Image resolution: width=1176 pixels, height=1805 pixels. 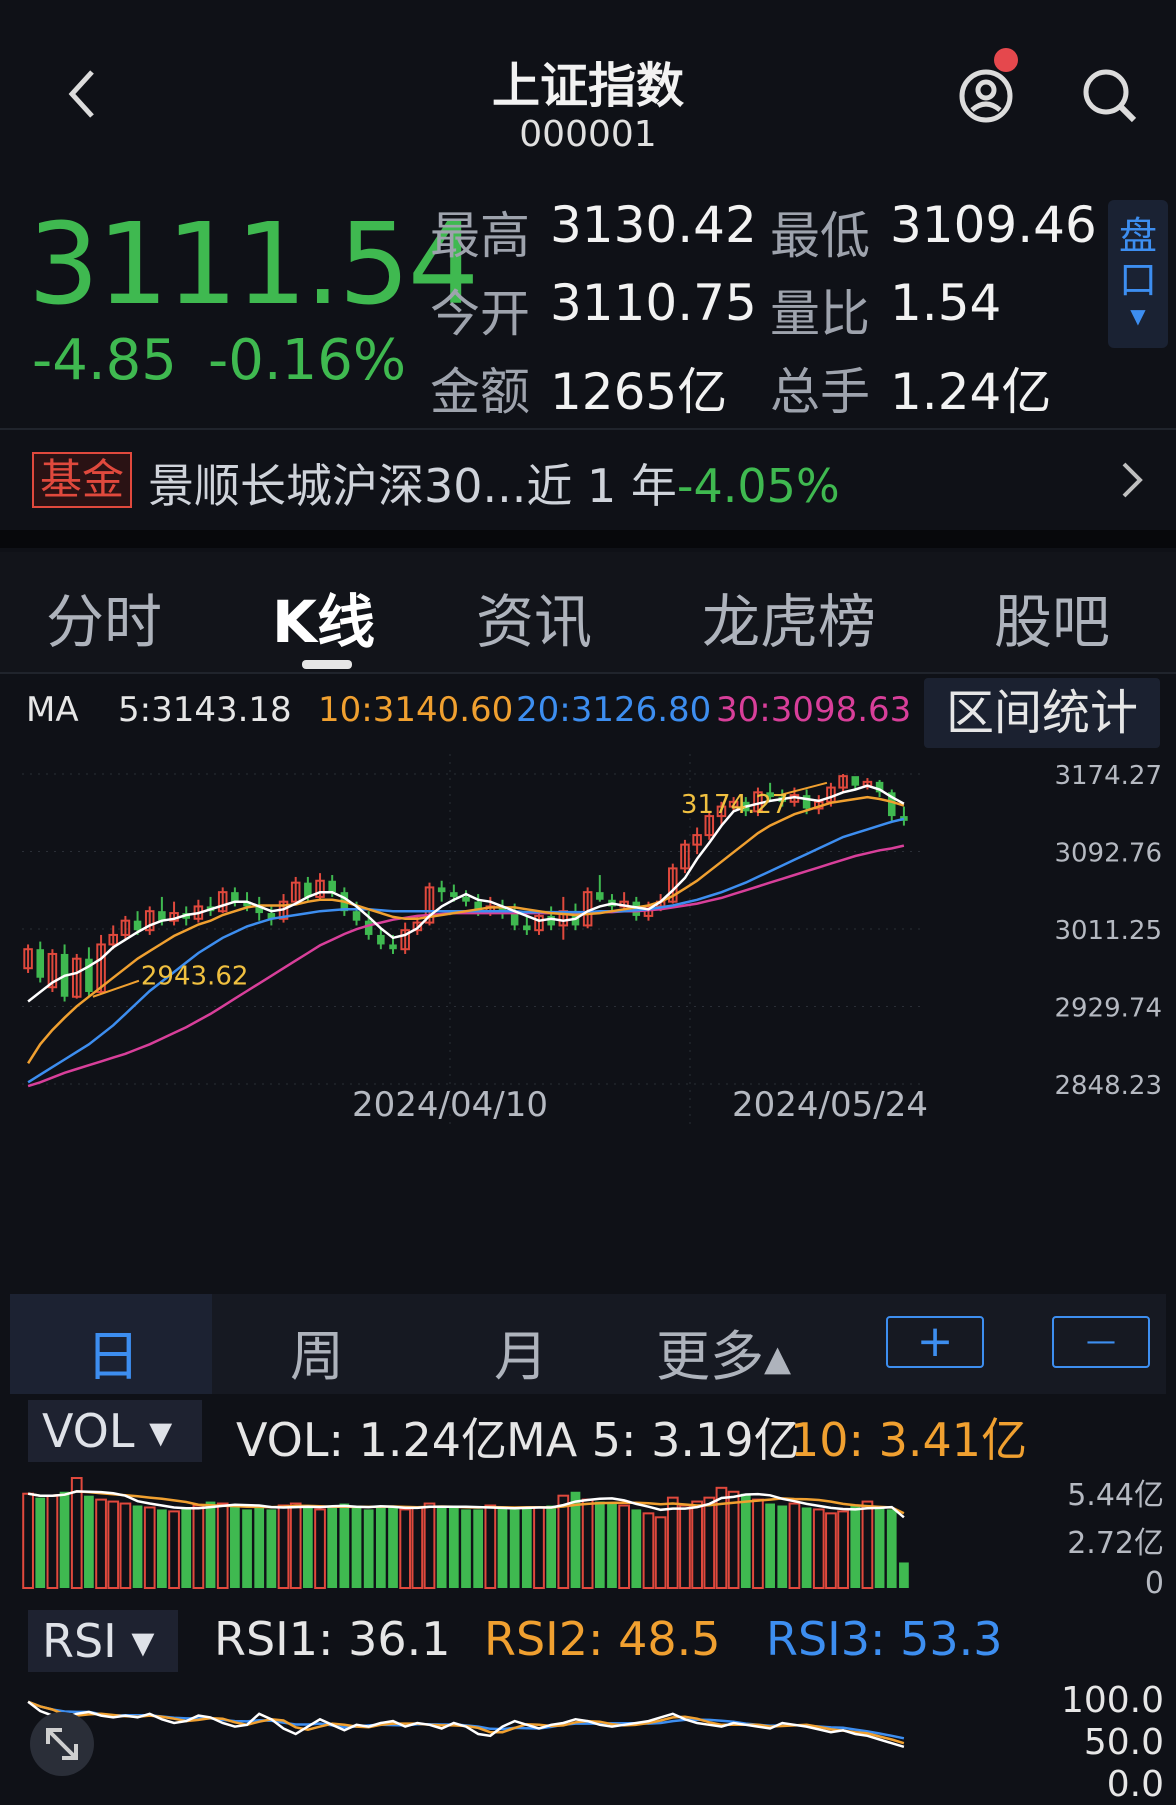 What do you see at coordinates (450, 1105) in the screenshot?
I see `date-axis-label: 2024/04/10` at bounding box center [450, 1105].